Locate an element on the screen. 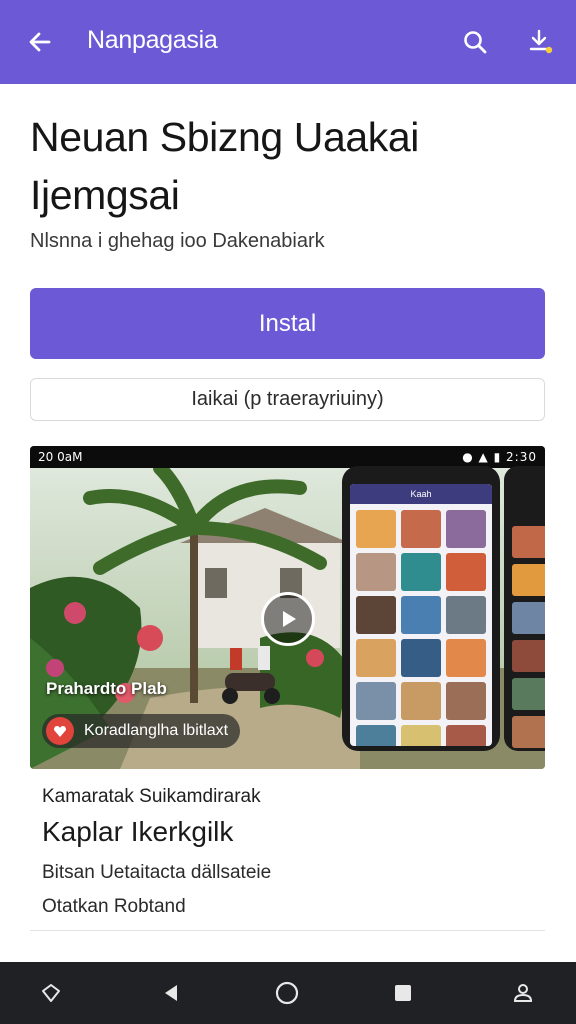  account-icon is located at coordinates (523, 993).